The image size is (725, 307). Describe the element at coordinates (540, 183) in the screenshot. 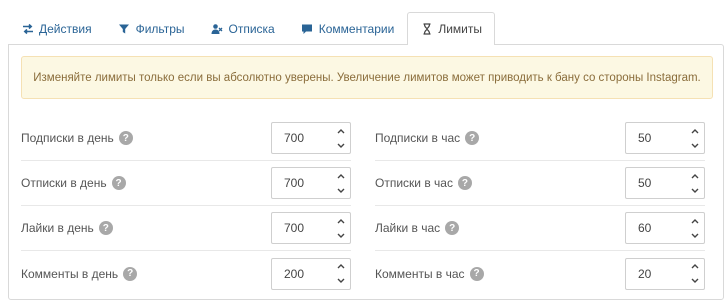

I see `limit-row-unfollows-hour: Отписки в час?` at that location.